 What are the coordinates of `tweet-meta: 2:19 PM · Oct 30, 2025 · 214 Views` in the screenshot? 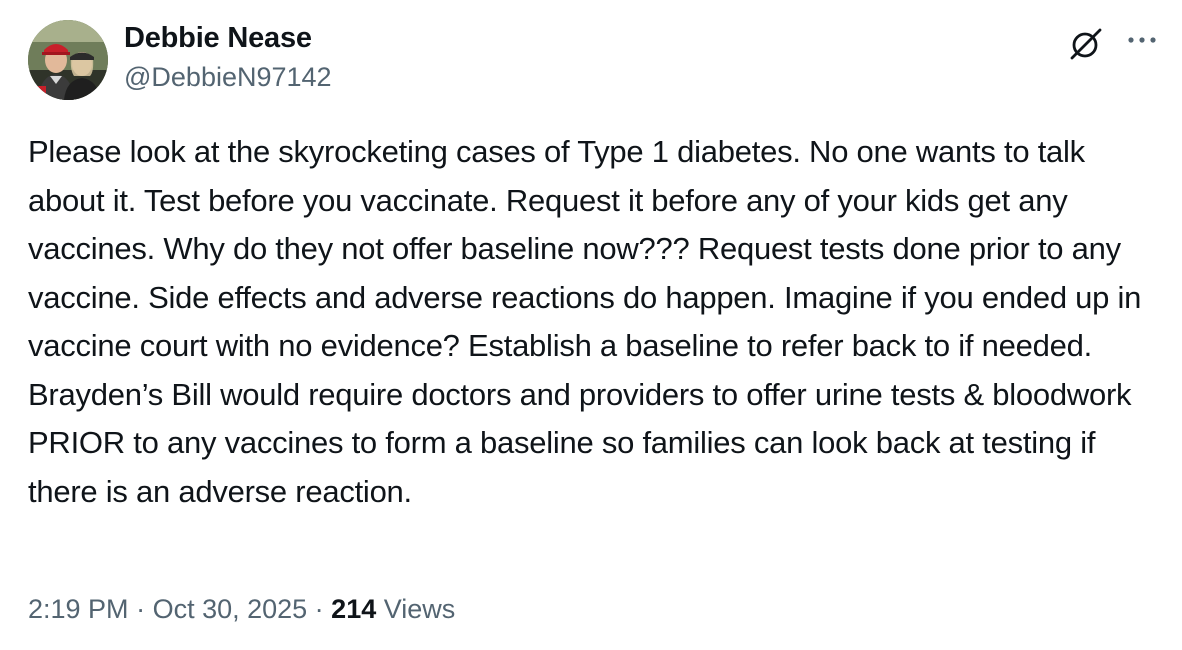 It's located at (241, 609).